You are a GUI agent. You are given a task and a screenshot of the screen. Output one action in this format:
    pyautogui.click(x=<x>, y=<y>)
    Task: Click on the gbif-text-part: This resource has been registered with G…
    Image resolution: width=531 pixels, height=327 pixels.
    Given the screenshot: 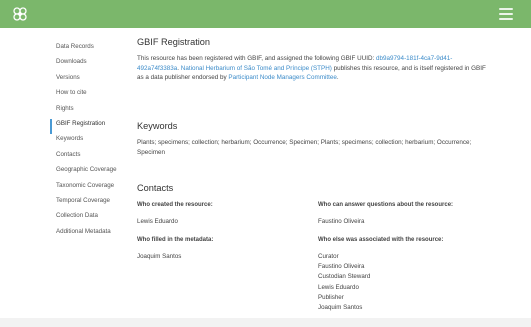 What is the action you would take?
    pyautogui.click(x=257, y=58)
    